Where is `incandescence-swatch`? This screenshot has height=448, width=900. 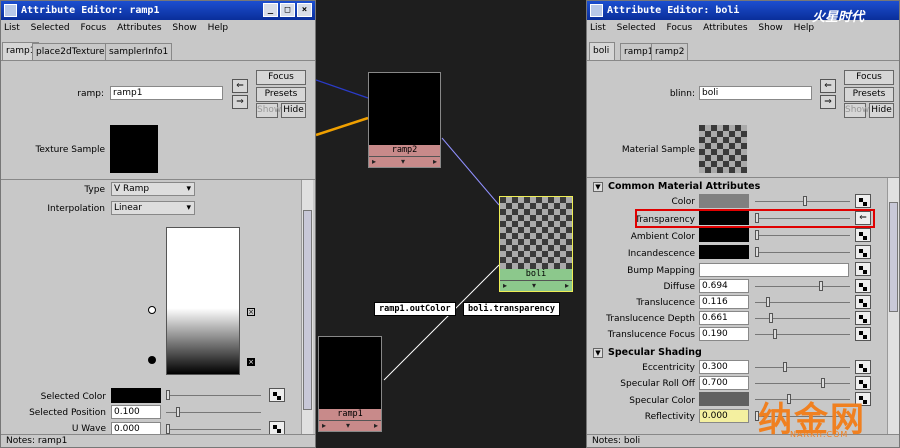
incandescence-swatch is located at coordinates (724, 252).